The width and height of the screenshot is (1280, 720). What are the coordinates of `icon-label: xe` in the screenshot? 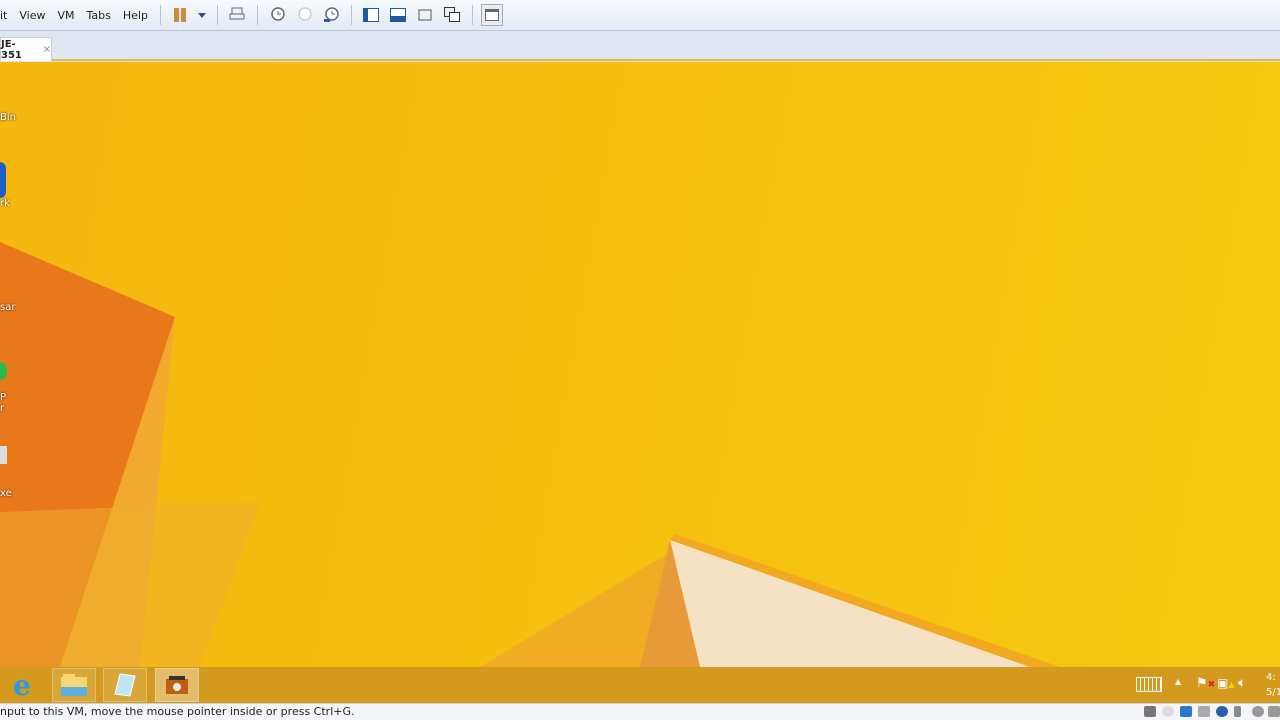 It's located at (6, 493).